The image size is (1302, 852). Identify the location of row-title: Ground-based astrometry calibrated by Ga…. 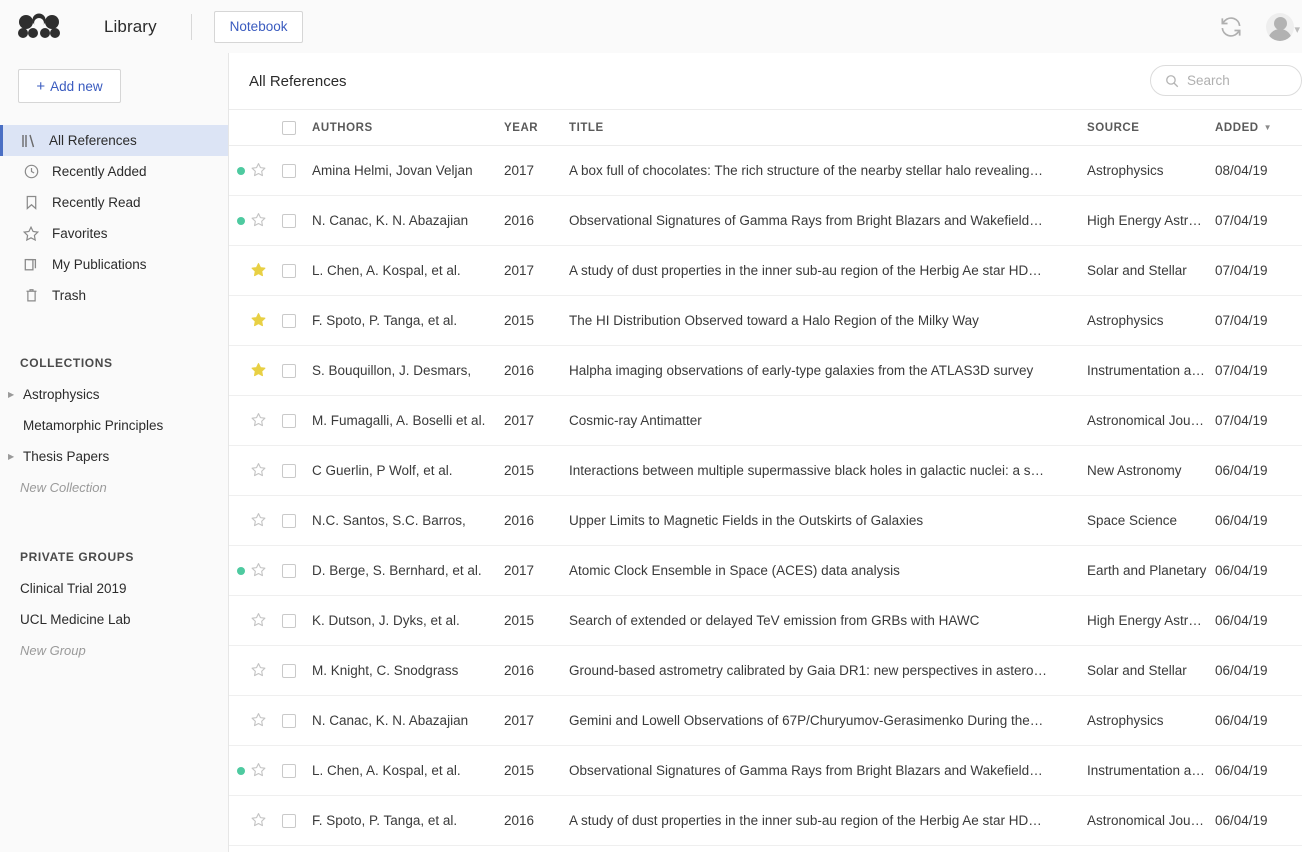
(828, 670).